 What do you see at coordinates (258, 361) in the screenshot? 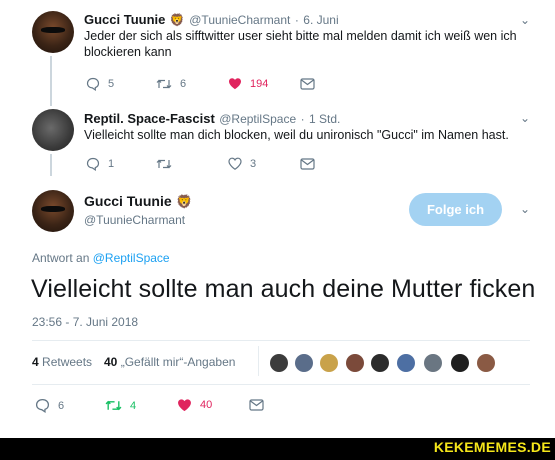
I see `stats-separator` at bounding box center [258, 361].